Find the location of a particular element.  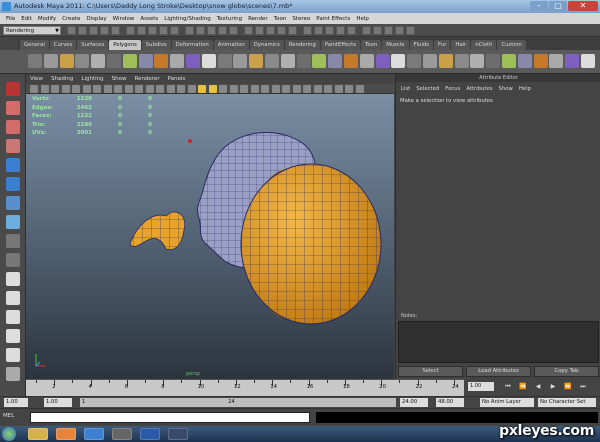

playback-end-field: 24.00 is located at coordinates (414, 402).